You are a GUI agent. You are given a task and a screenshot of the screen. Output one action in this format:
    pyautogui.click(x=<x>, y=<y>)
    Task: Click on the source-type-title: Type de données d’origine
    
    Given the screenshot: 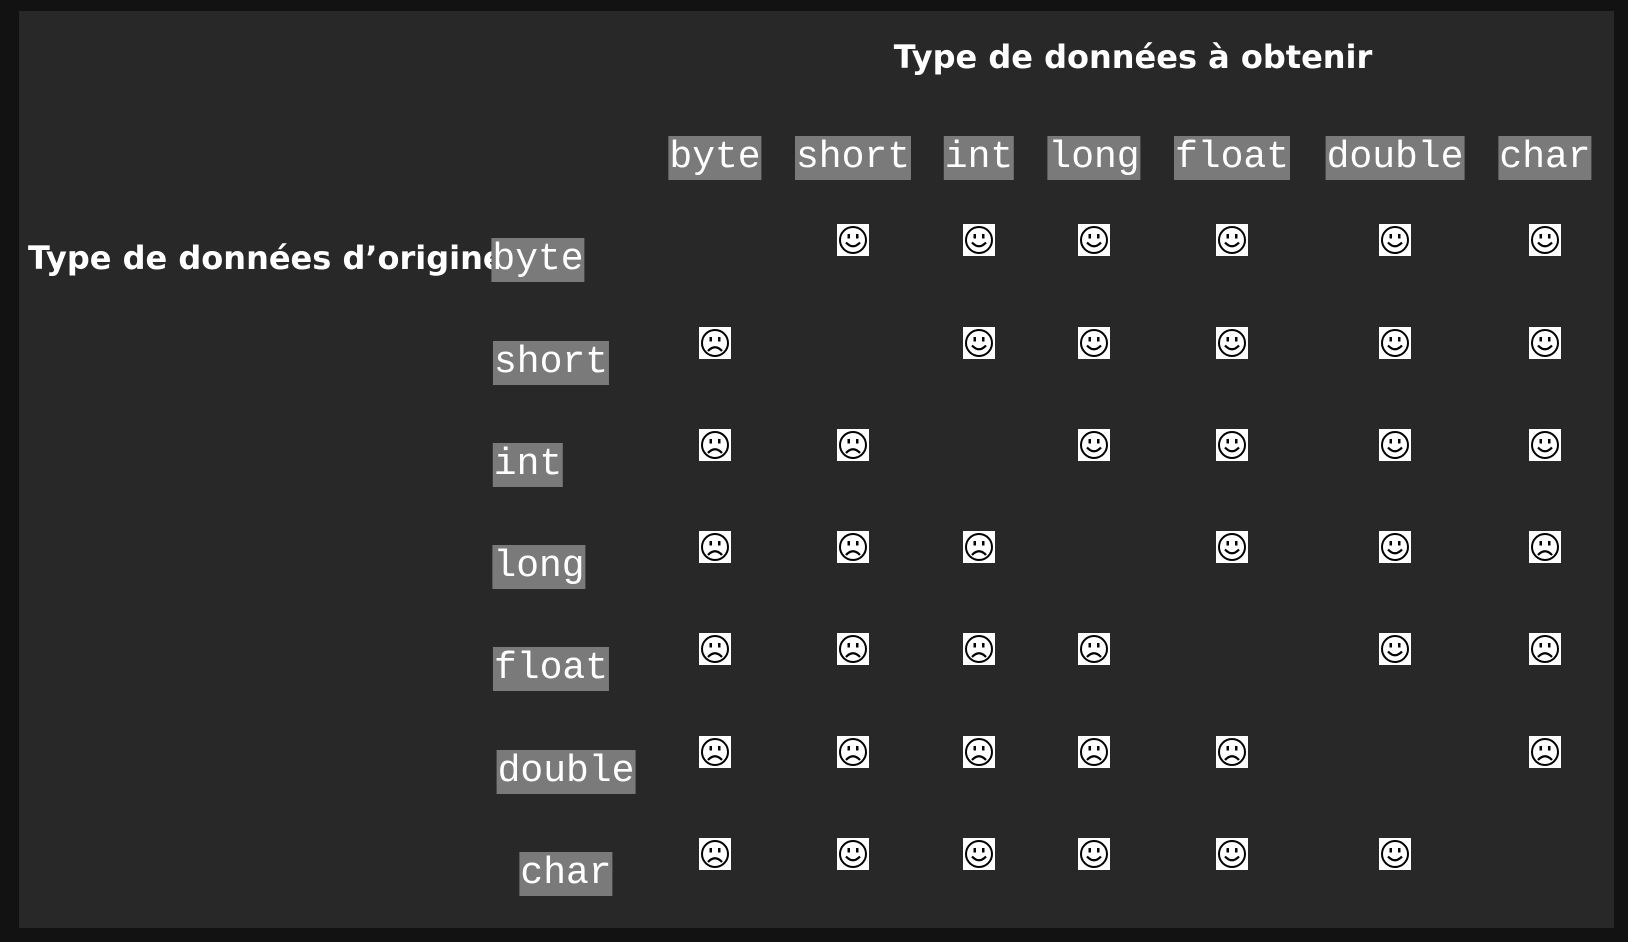 What is the action you would take?
    pyautogui.click(x=266, y=258)
    